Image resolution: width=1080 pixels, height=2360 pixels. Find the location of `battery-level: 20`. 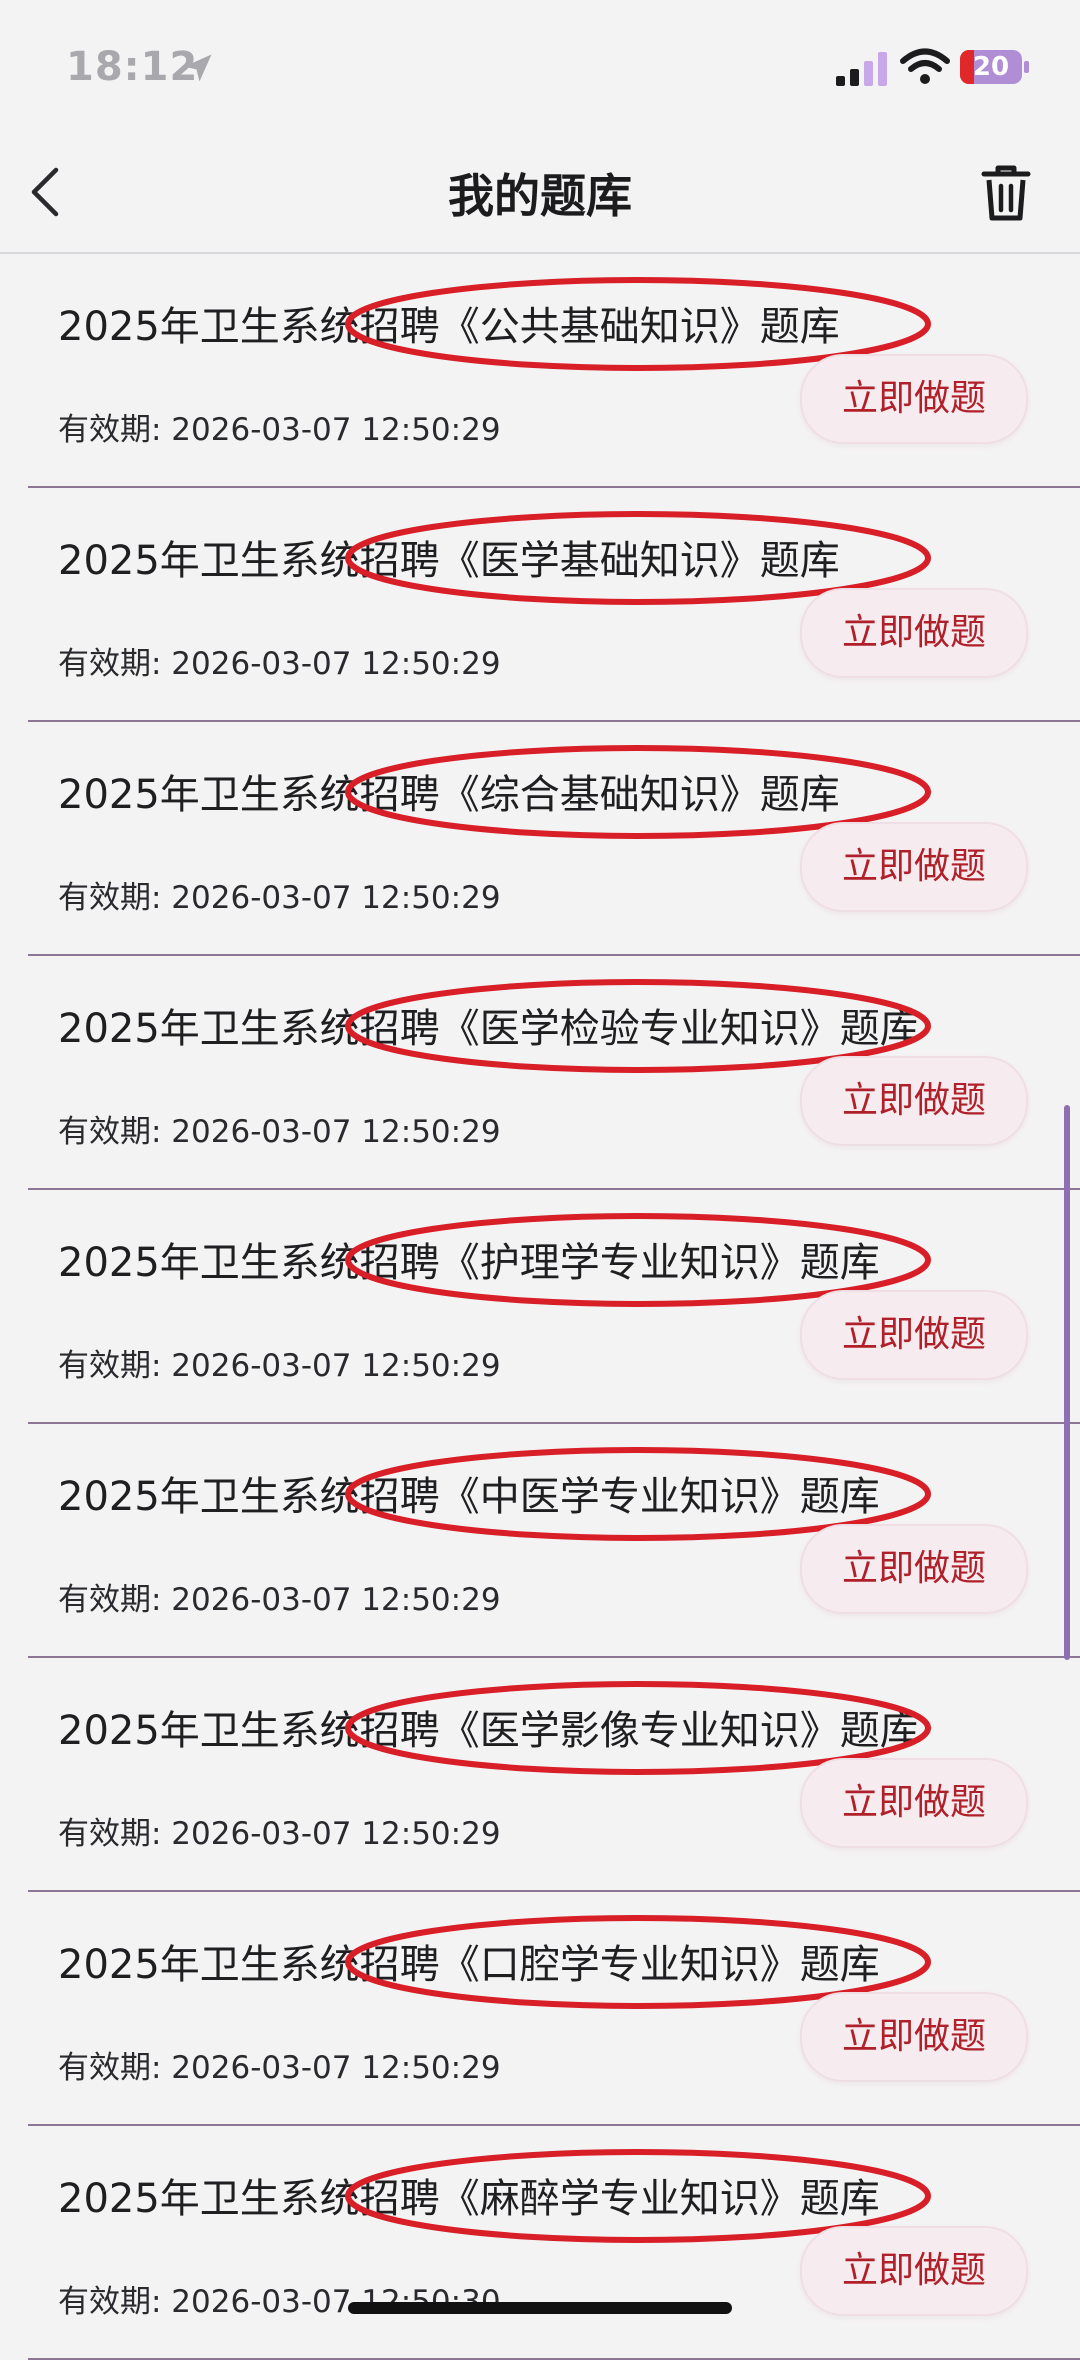

battery-level: 20 is located at coordinates (991, 67).